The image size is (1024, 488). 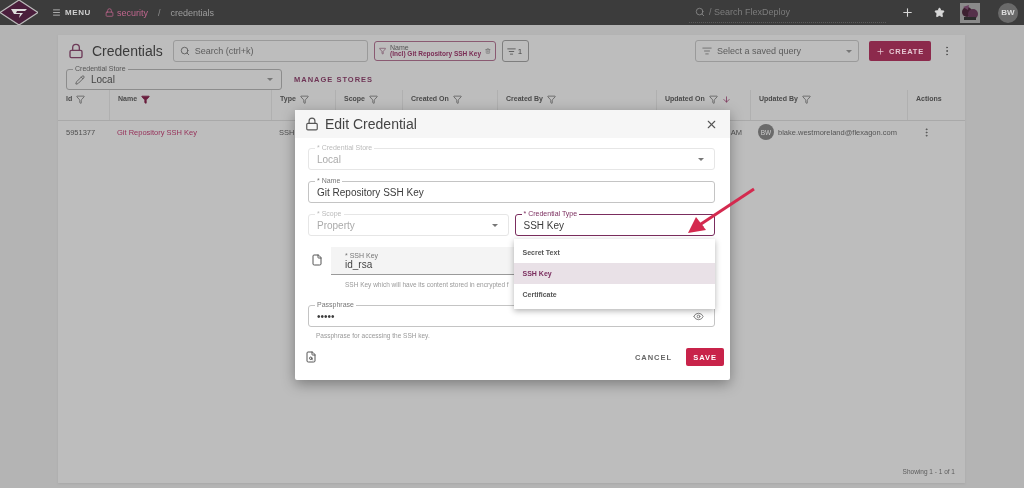 What do you see at coordinates (326, 316) in the screenshot?
I see `field-value: •••••` at bounding box center [326, 316].